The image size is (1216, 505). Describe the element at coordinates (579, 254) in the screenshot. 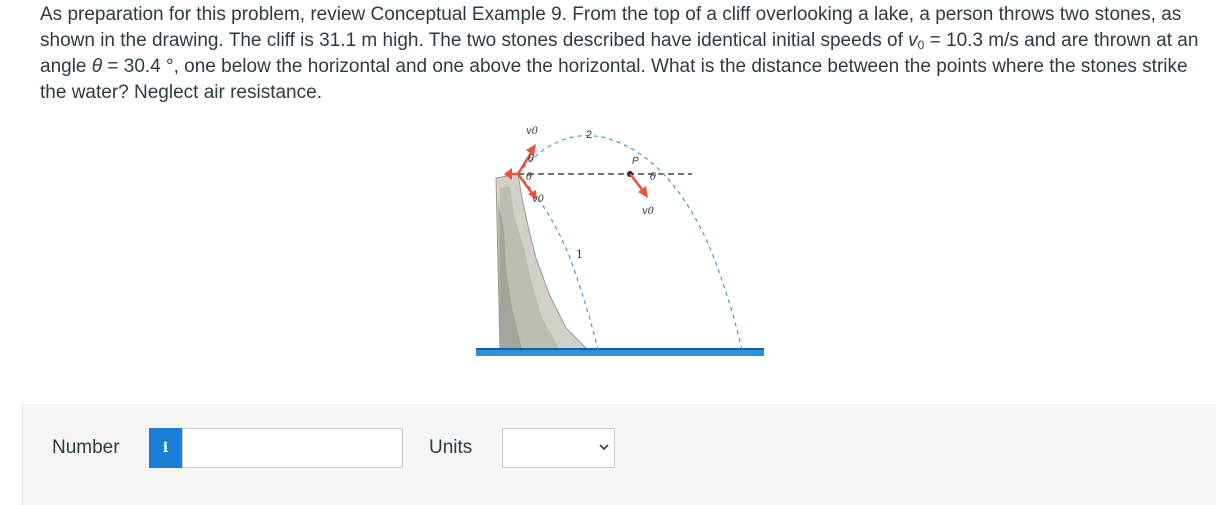

I see `label-1: 1` at that location.